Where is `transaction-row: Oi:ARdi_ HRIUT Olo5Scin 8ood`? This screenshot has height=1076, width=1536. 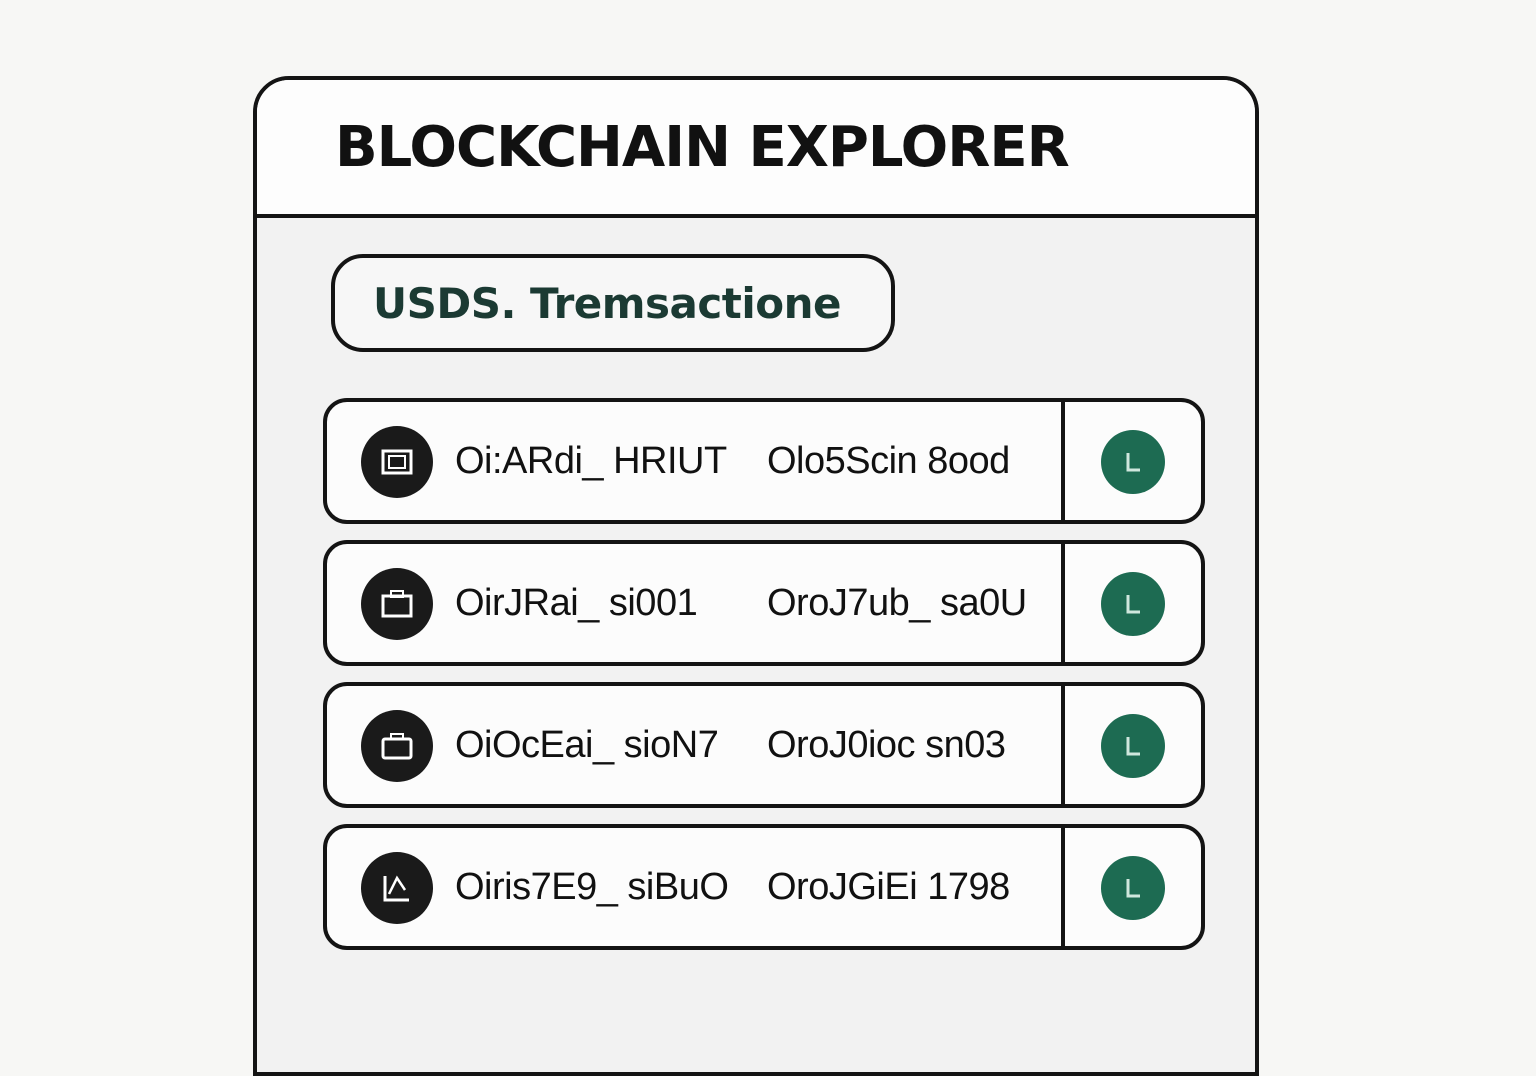 transaction-row: Oi:ARdi_ HRIUT Olo5Scin 8ood is located at coordinates (764, 461).